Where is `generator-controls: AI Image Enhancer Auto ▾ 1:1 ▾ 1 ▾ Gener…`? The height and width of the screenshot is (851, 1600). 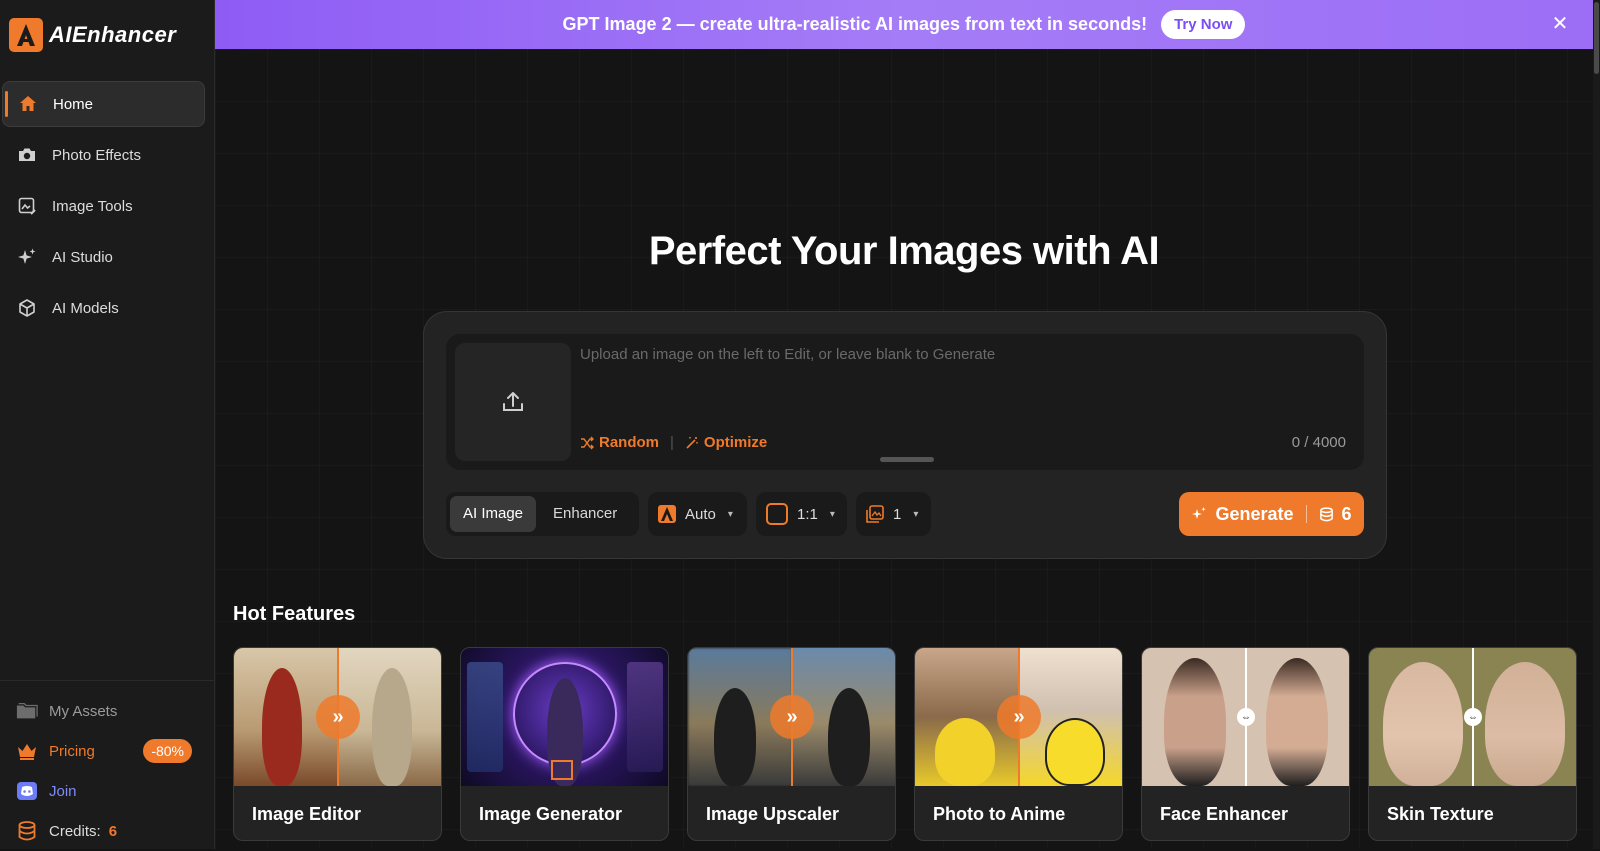
generator-controls: AI Image Enhancer Auto ▾ 1:1 ▾ 1 ▾ Gener… is located at coordinates (905, 515).